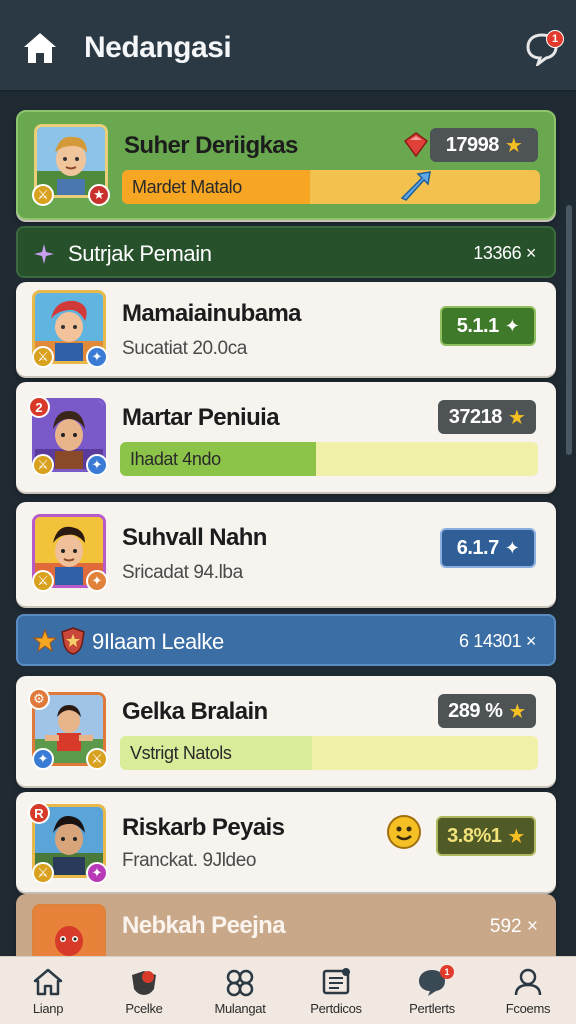  I want to click on player-card: Nebkah Peejna 592 ×, so click(286, 926).